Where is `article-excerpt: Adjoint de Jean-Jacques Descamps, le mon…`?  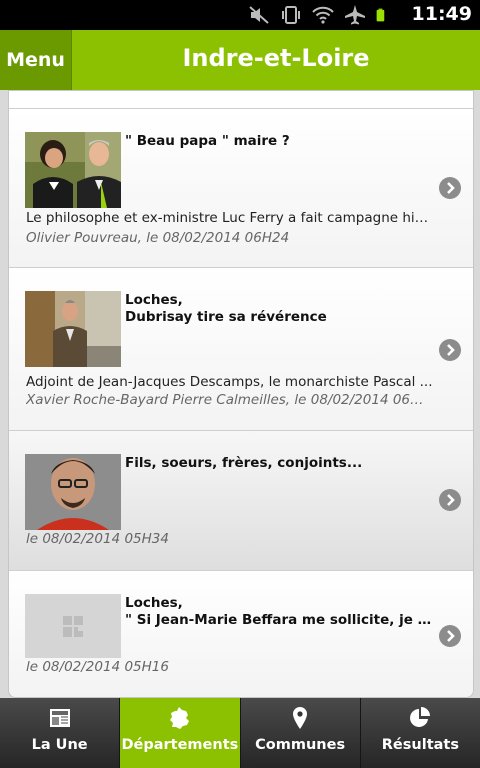 article-excerpt: Adjoint de Jean-Jacques Descamps, le mon… is located at coordinates (229, 382).